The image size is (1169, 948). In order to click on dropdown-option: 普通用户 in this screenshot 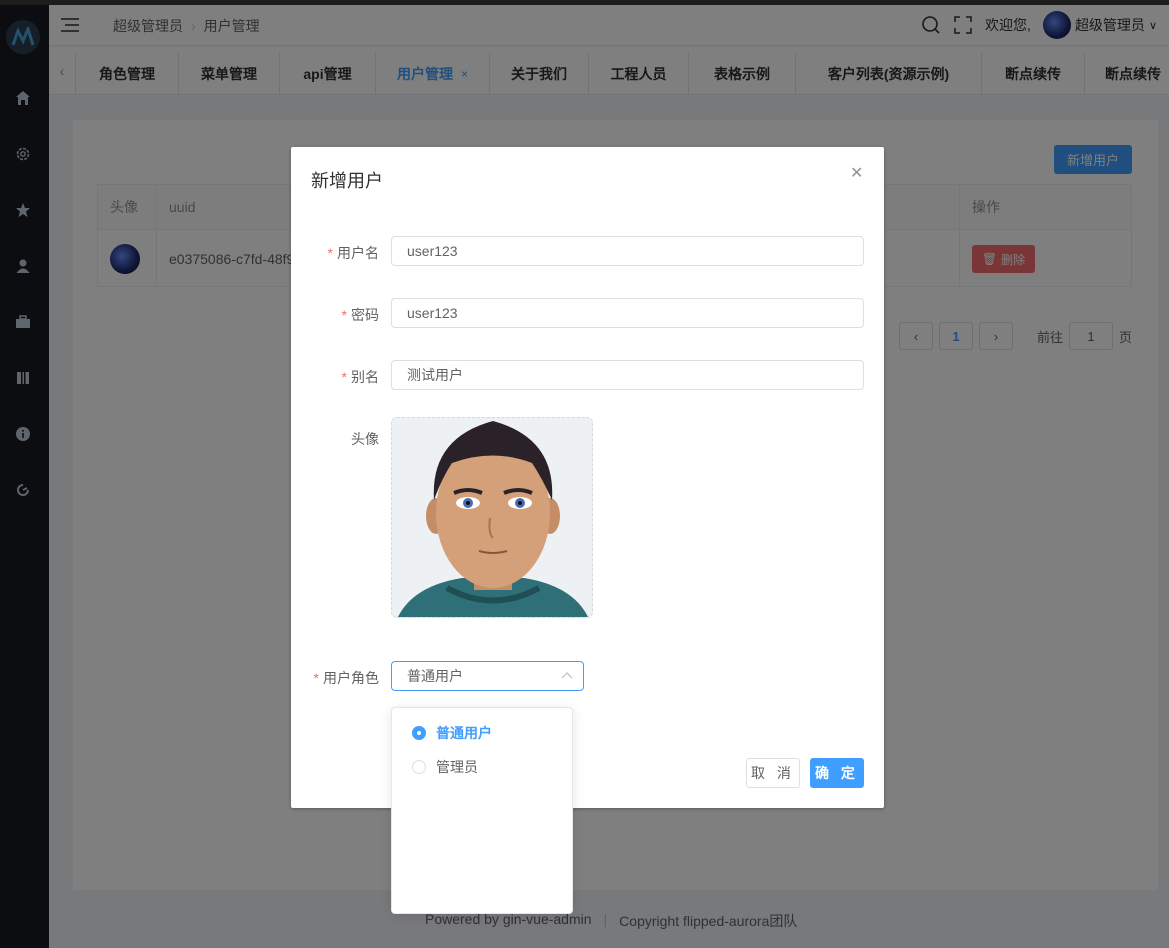, I will do `click(452, 733)`.